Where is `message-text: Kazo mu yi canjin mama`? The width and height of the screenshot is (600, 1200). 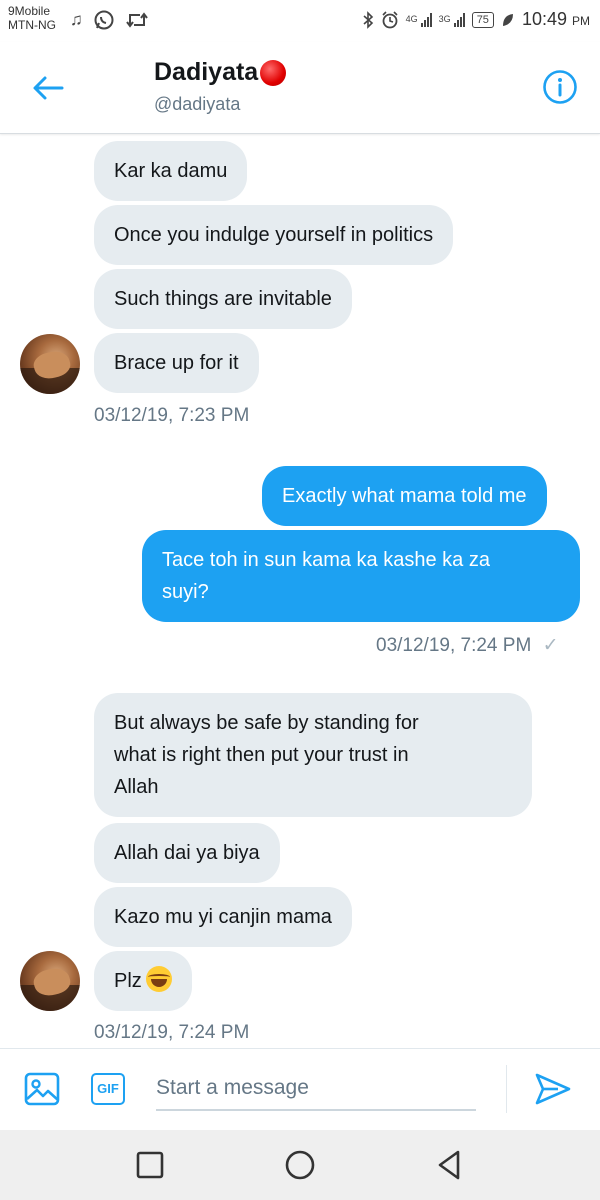
message-text: Kazo mu yi canjin mama is located at coordinates (223, 917).